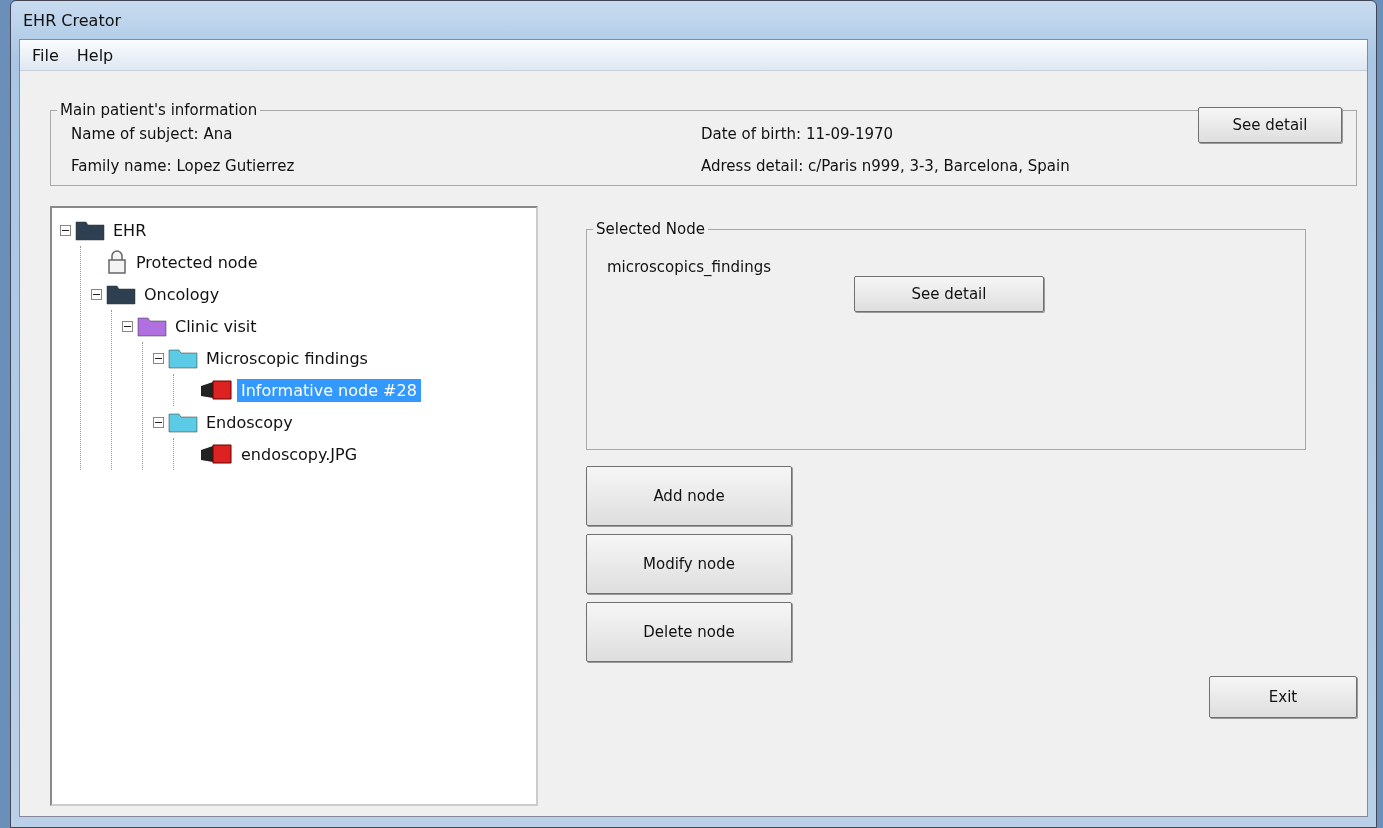 This screenshot has height=828, width=1383. What do you see at coordinates (182, 294) in the screenshot?
I see `tree-item: Oncology` at bounding box center [182, 294].